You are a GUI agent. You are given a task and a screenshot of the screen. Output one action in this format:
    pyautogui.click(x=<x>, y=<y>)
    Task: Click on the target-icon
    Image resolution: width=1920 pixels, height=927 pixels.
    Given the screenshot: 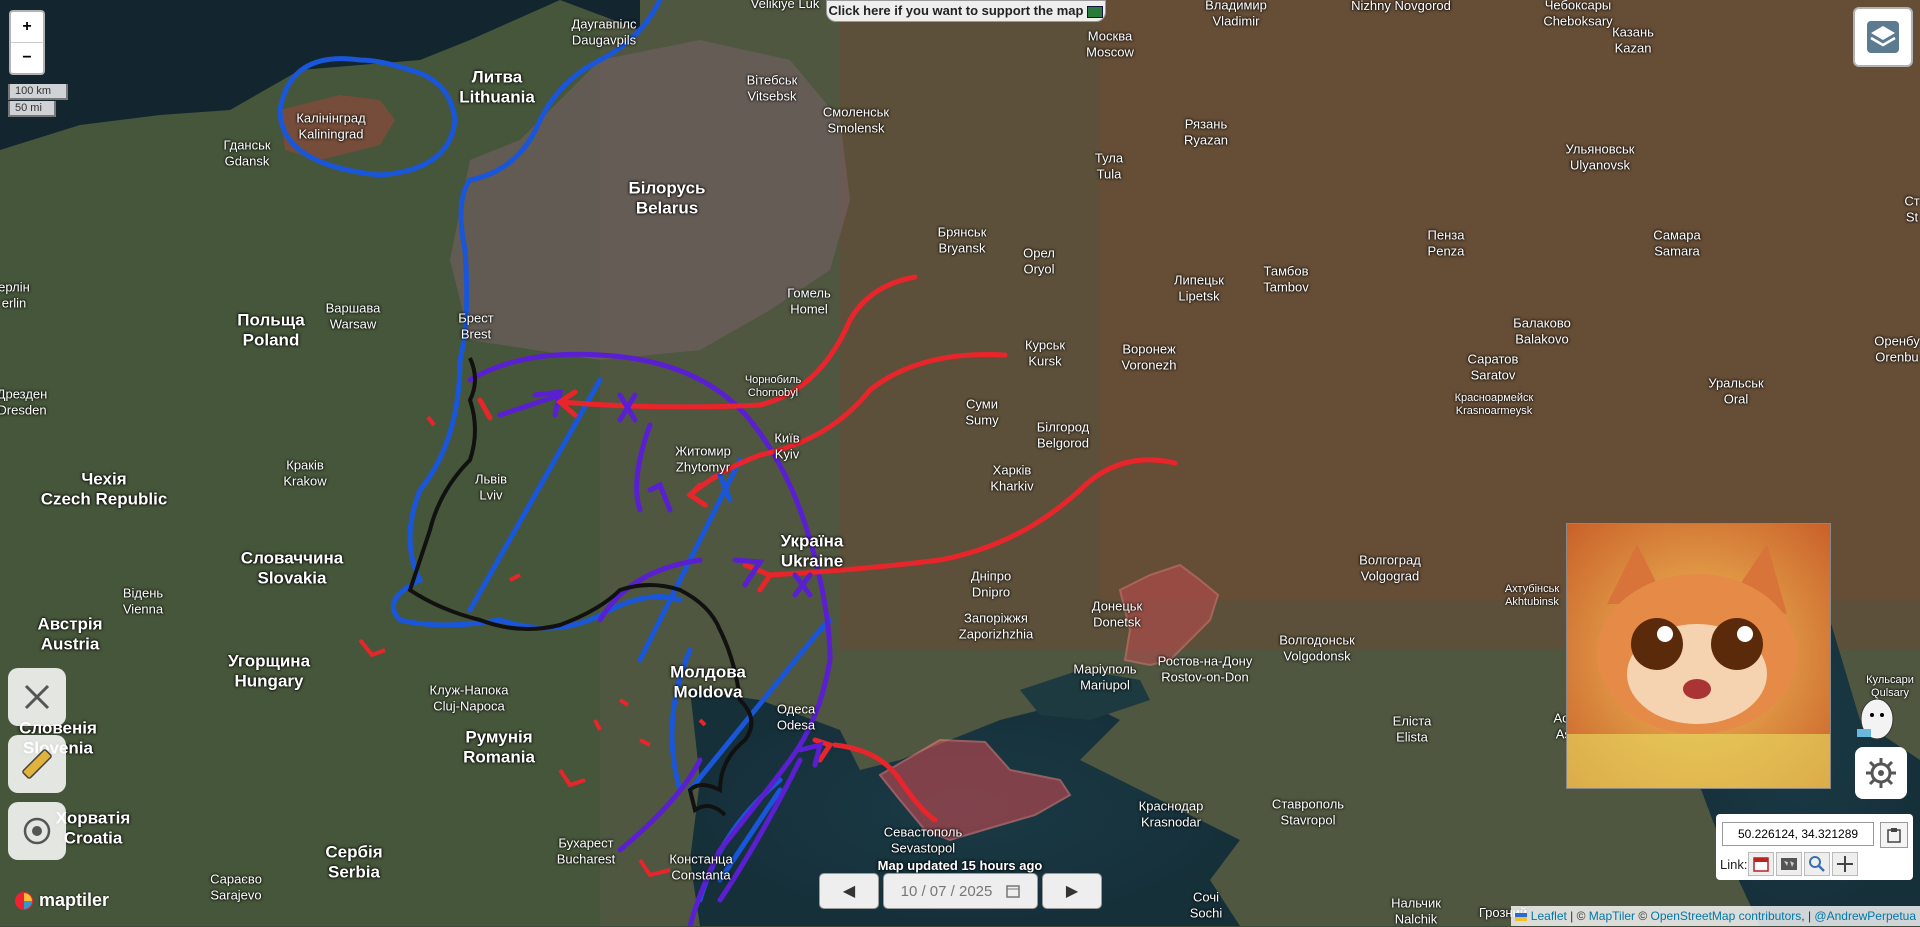 What is the action you would take?
    pyautogui.click(x=37, y=831)
    